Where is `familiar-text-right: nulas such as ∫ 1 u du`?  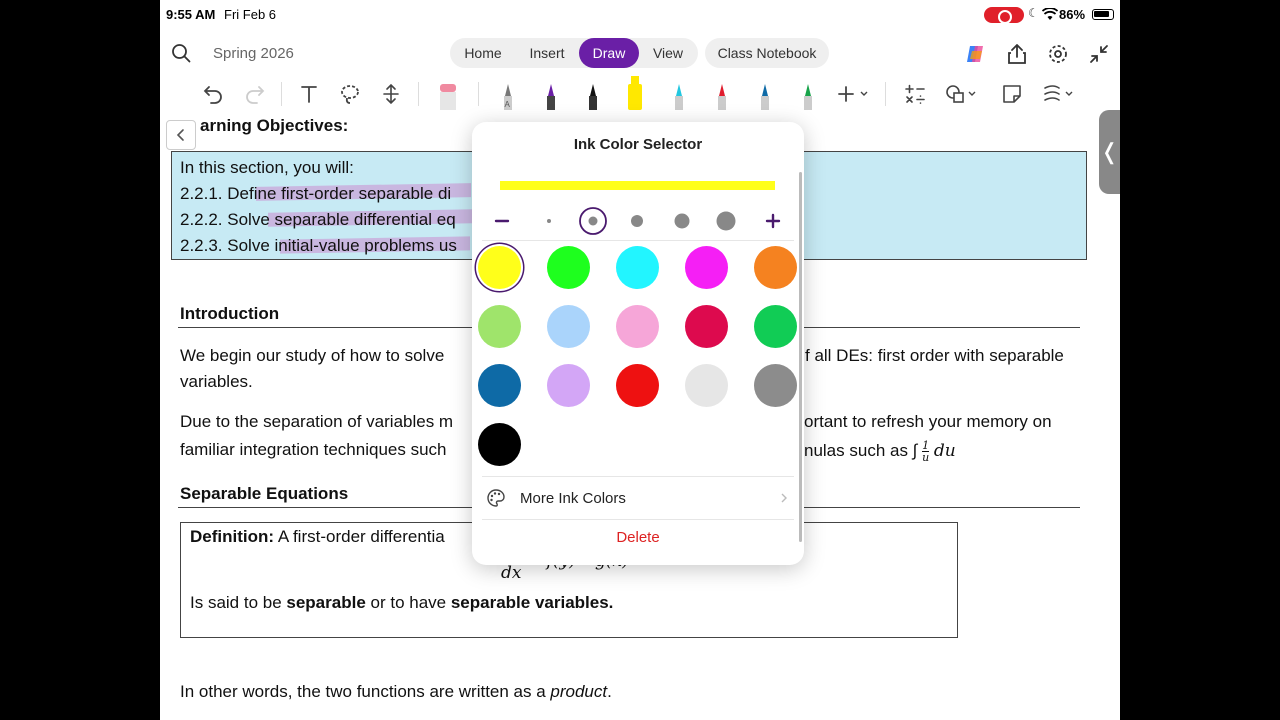 familiar-text-right: nulas such as ∫ 1 u du is located at coordinates (880, 451).